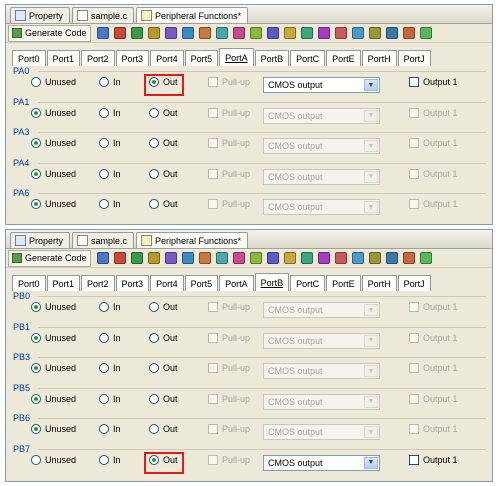 This screenshot has height=486, width=496. Describe the element at coordinates (137, 33) in the screenshot. I see `toolbar-tool-3-icon` at that location.